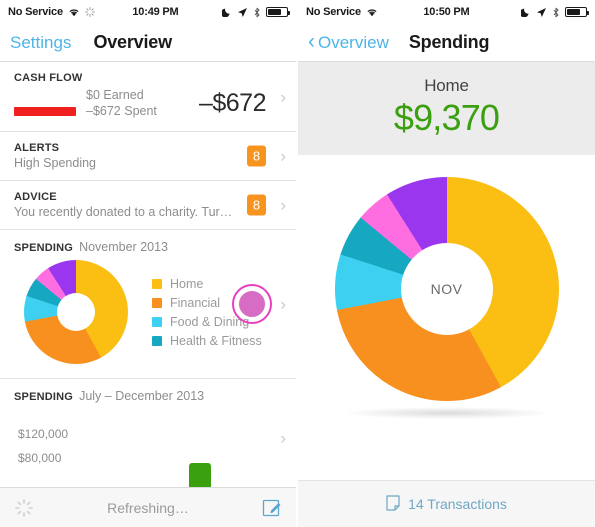 This screenshot has height=527, width=595. I want to click on legend-label: Health & Fitness, so click(216, 340).